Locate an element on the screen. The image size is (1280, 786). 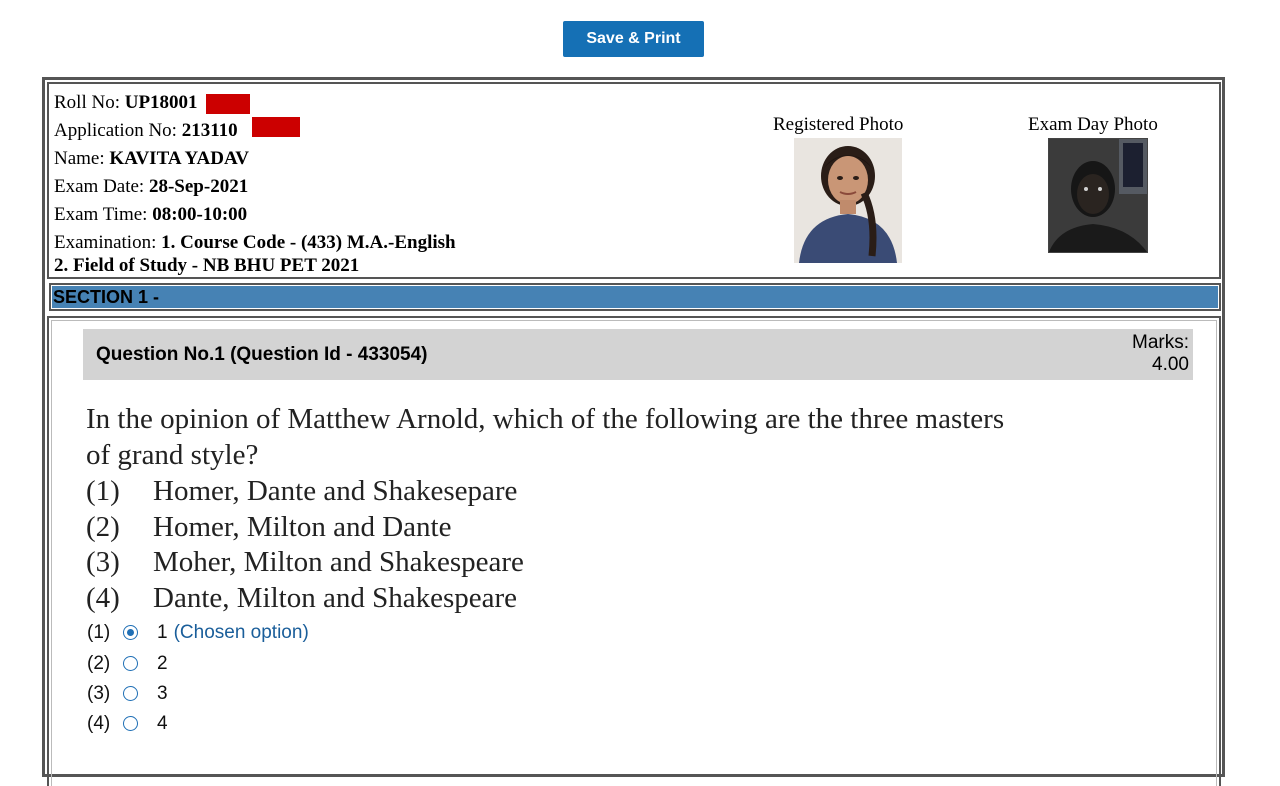
examination-label: Examination: is located at coordinates (108, 242).